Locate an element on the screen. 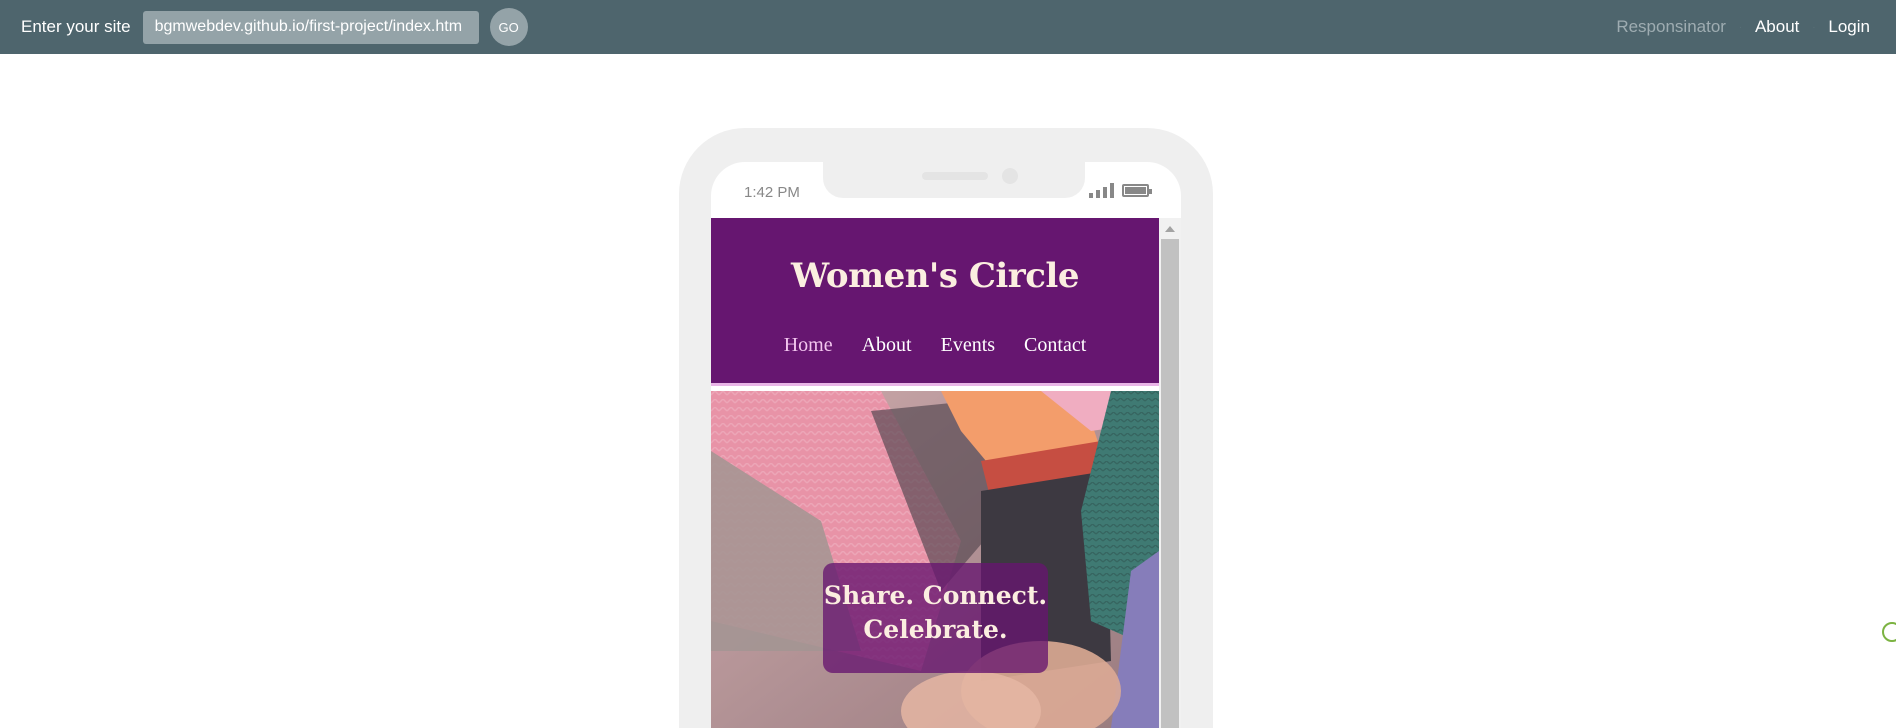 This screenshot has height=728, width=1896. speaker-icon is located at coordinates (955, 176).